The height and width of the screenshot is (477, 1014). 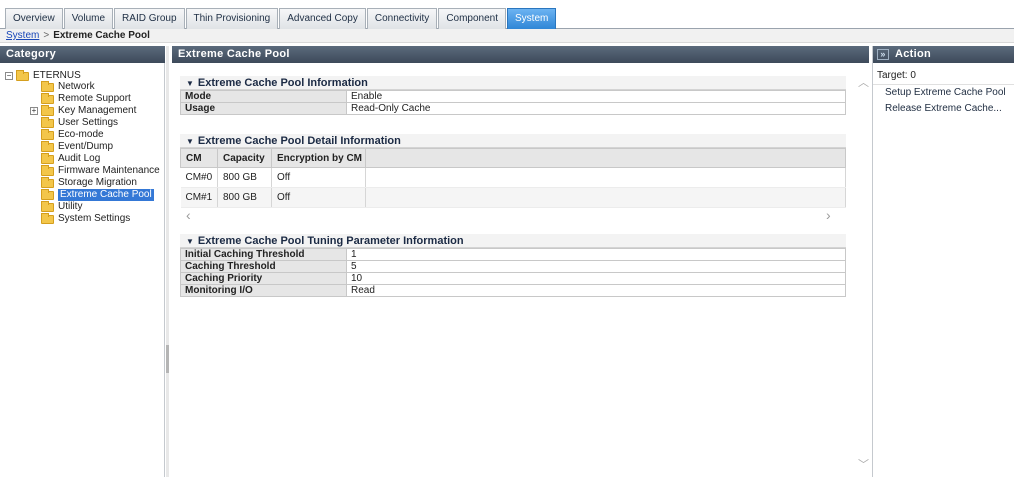 I want to click on tree-item-extreme-cache-pool: Extreme Cache Pool, so click(x=97, y=194).